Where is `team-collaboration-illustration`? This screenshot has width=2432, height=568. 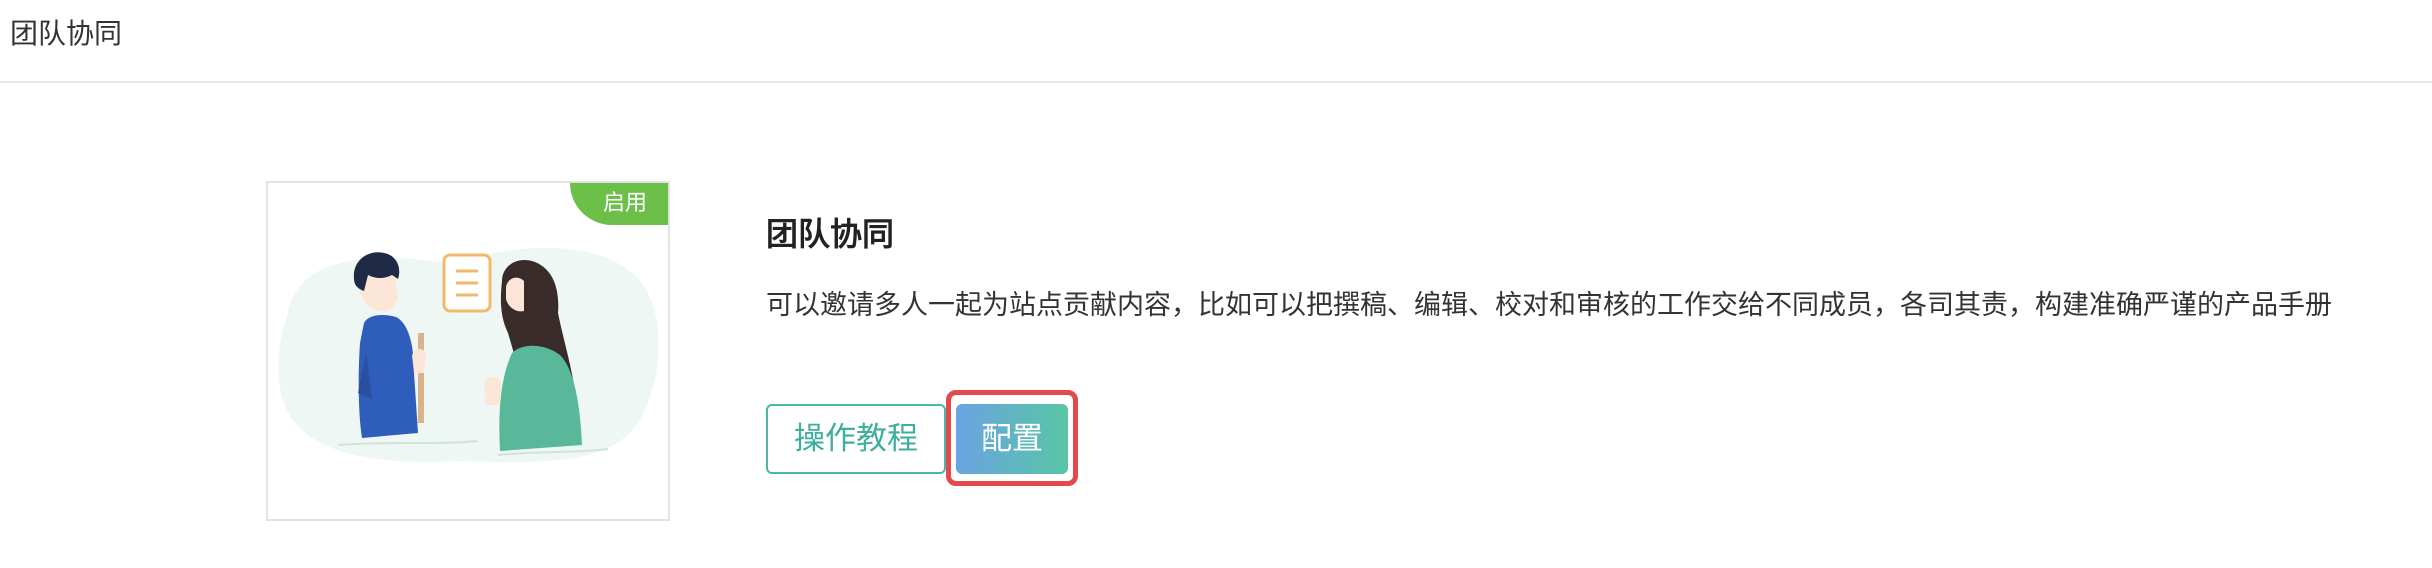 team-collaboration-illustration is located at coordinates (468, 355).